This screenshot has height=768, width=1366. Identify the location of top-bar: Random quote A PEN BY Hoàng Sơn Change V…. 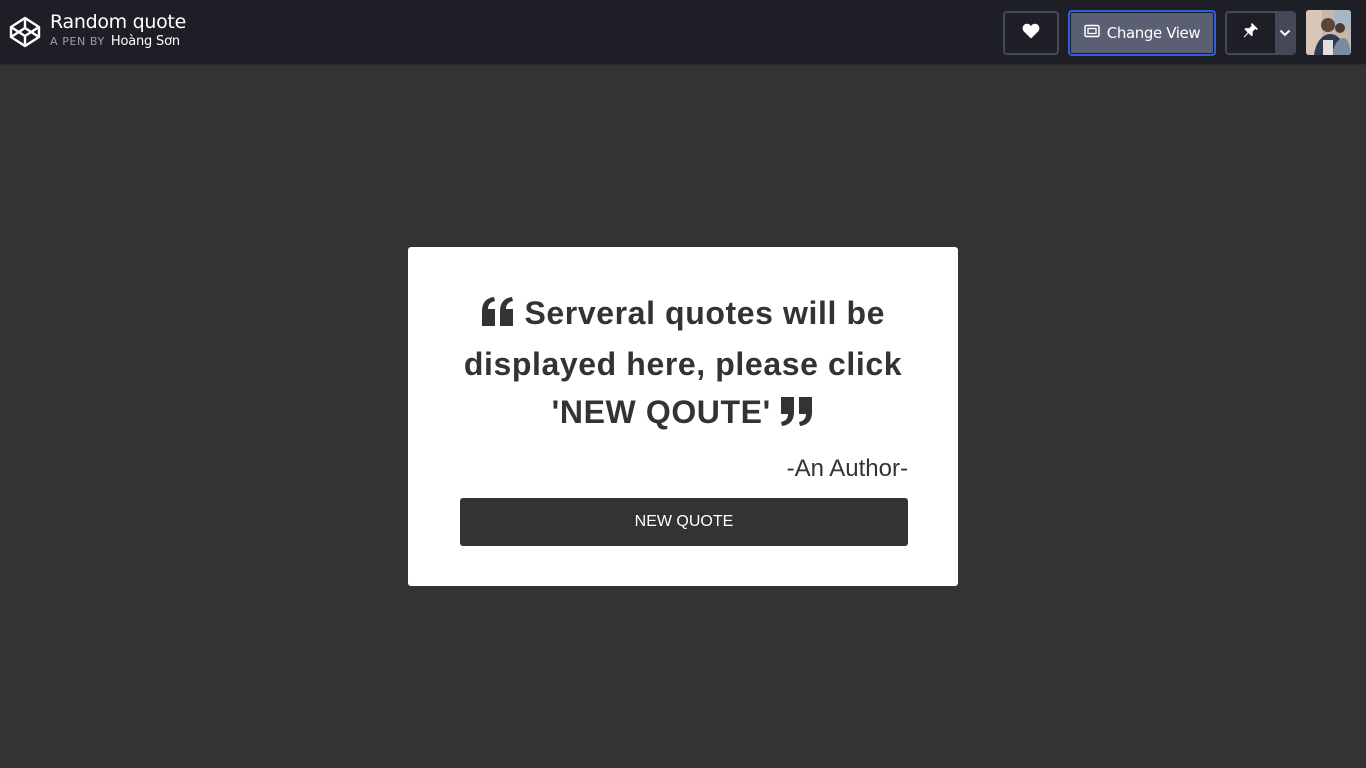
(683, 32).